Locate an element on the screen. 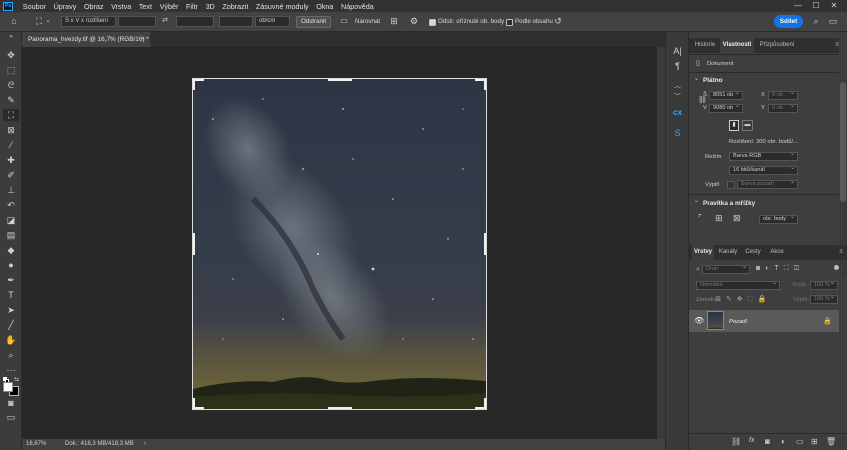 The width and height of the screenshot is (847, 450). type-tool-icon: T is located at coordinates (11, 295).